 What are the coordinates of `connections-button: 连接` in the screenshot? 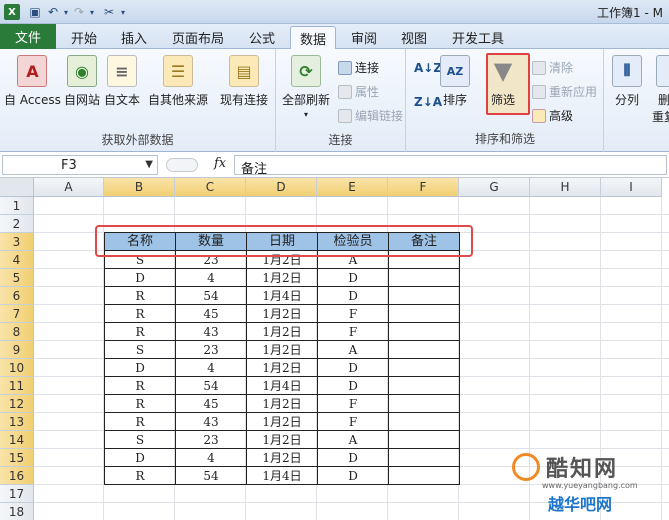 It's located at (358, 67).